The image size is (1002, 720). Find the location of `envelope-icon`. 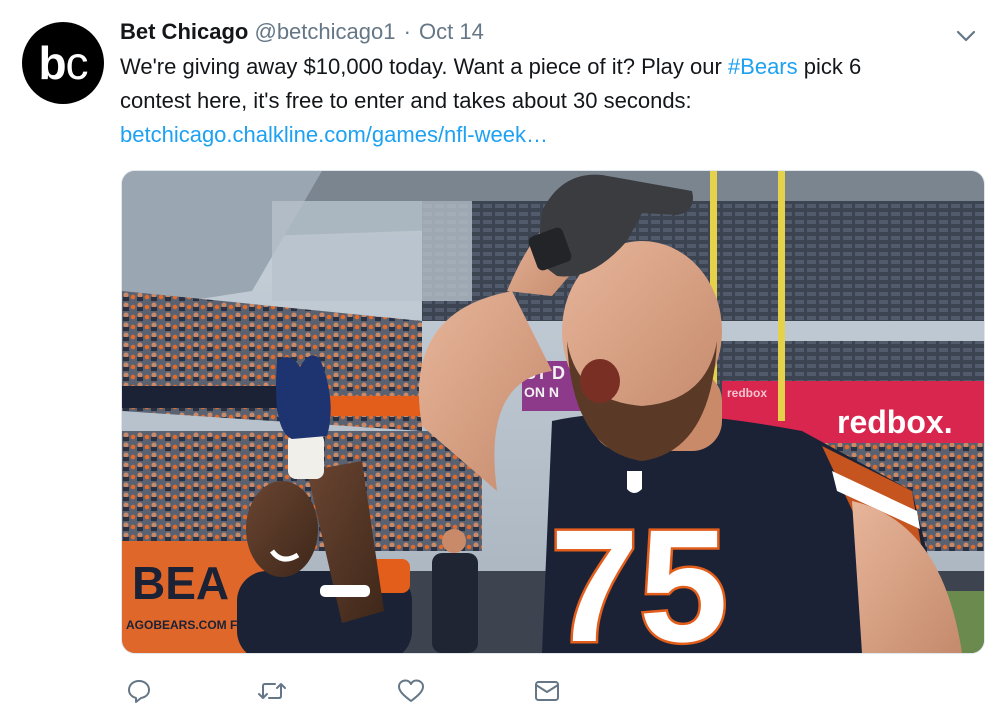

envelope-icon is located at coordinates (547, 691).